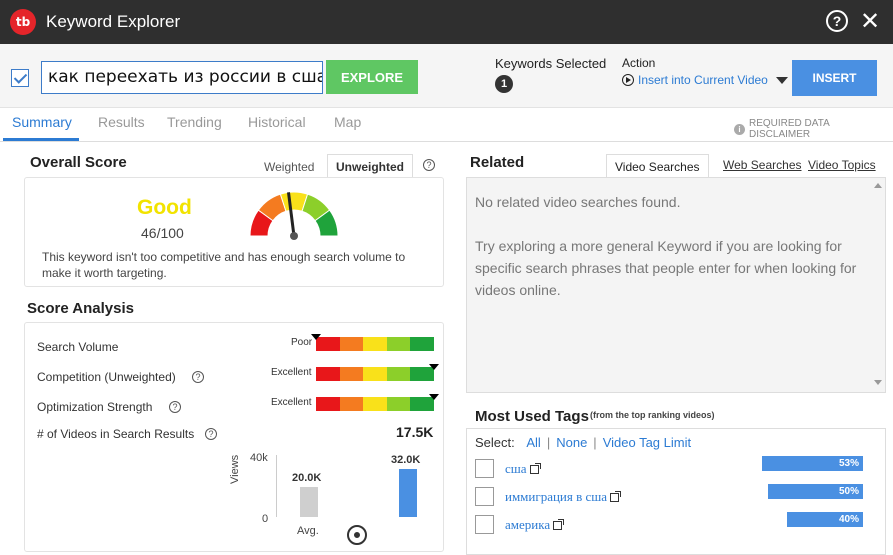  I want to click on views-axis-label: Views, so click(235, 469).